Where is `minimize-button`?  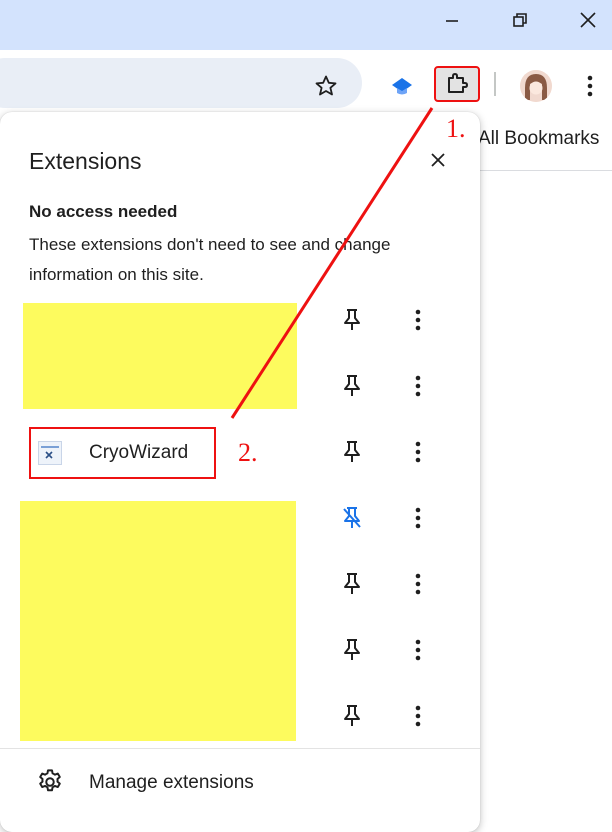 minimize-button is located at coordinates (452, 20).